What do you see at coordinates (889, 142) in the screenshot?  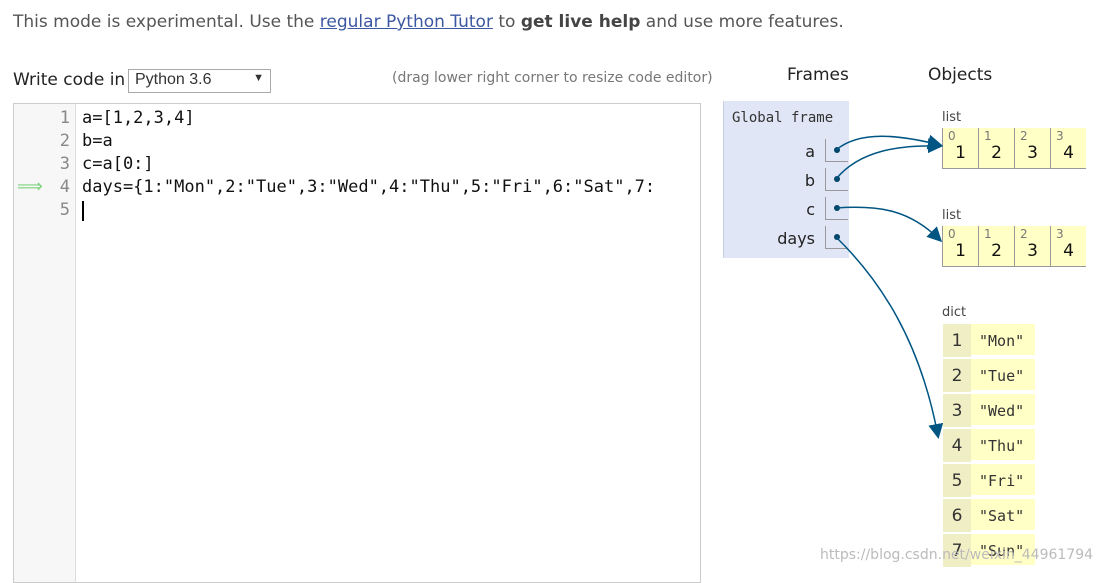 I see `pointer-arrow-a` at bounding box center [889, 142].